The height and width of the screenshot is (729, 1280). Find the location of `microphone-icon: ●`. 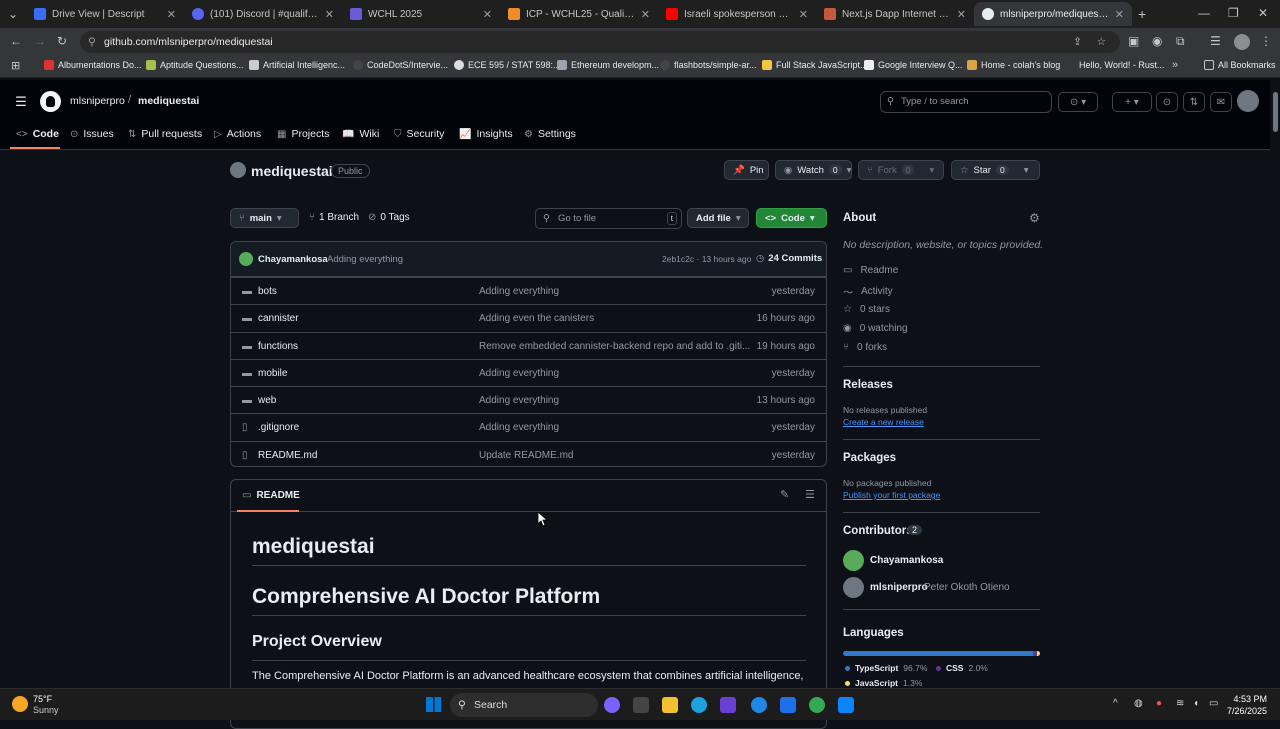

microphone-icon: ● is located at coordinates (1159, 703).